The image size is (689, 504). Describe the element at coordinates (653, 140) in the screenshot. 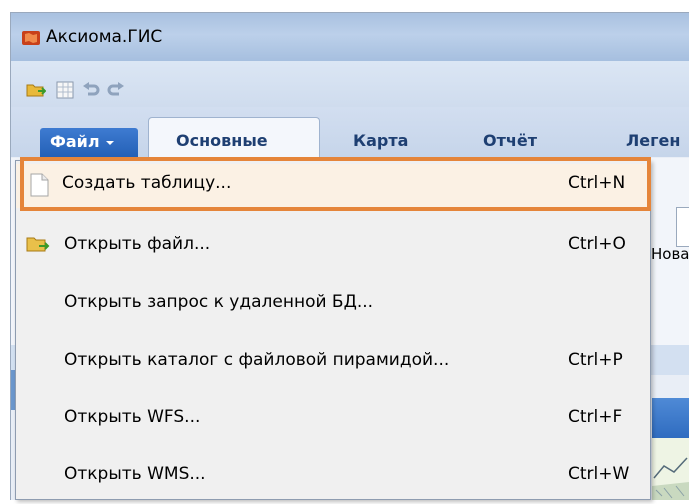

I see `tab-legend: Леген` at that location.